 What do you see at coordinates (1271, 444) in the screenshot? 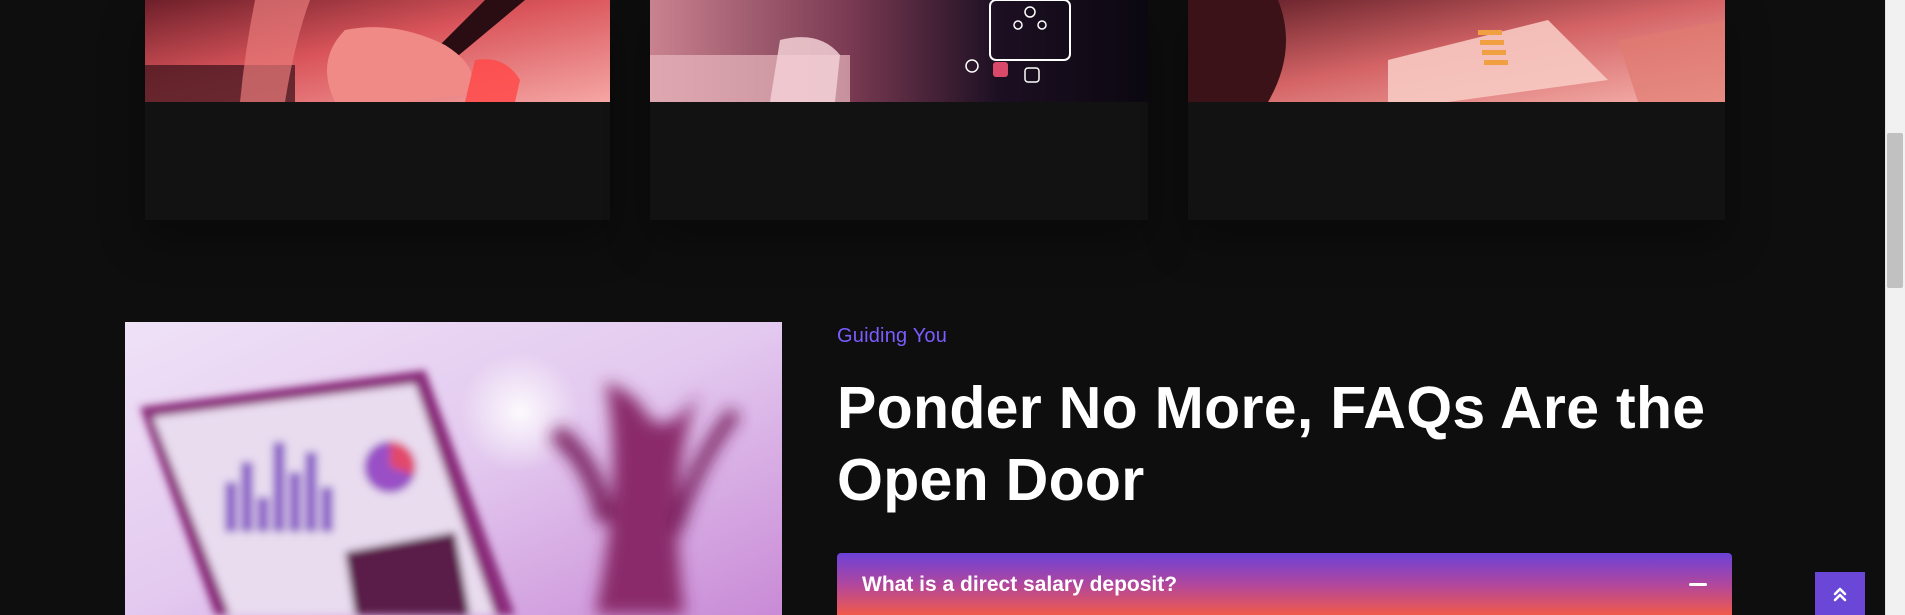
I see `section-heading: Ponder No More, FAQs Are the Open Door` at bounding box center [1271, 444].